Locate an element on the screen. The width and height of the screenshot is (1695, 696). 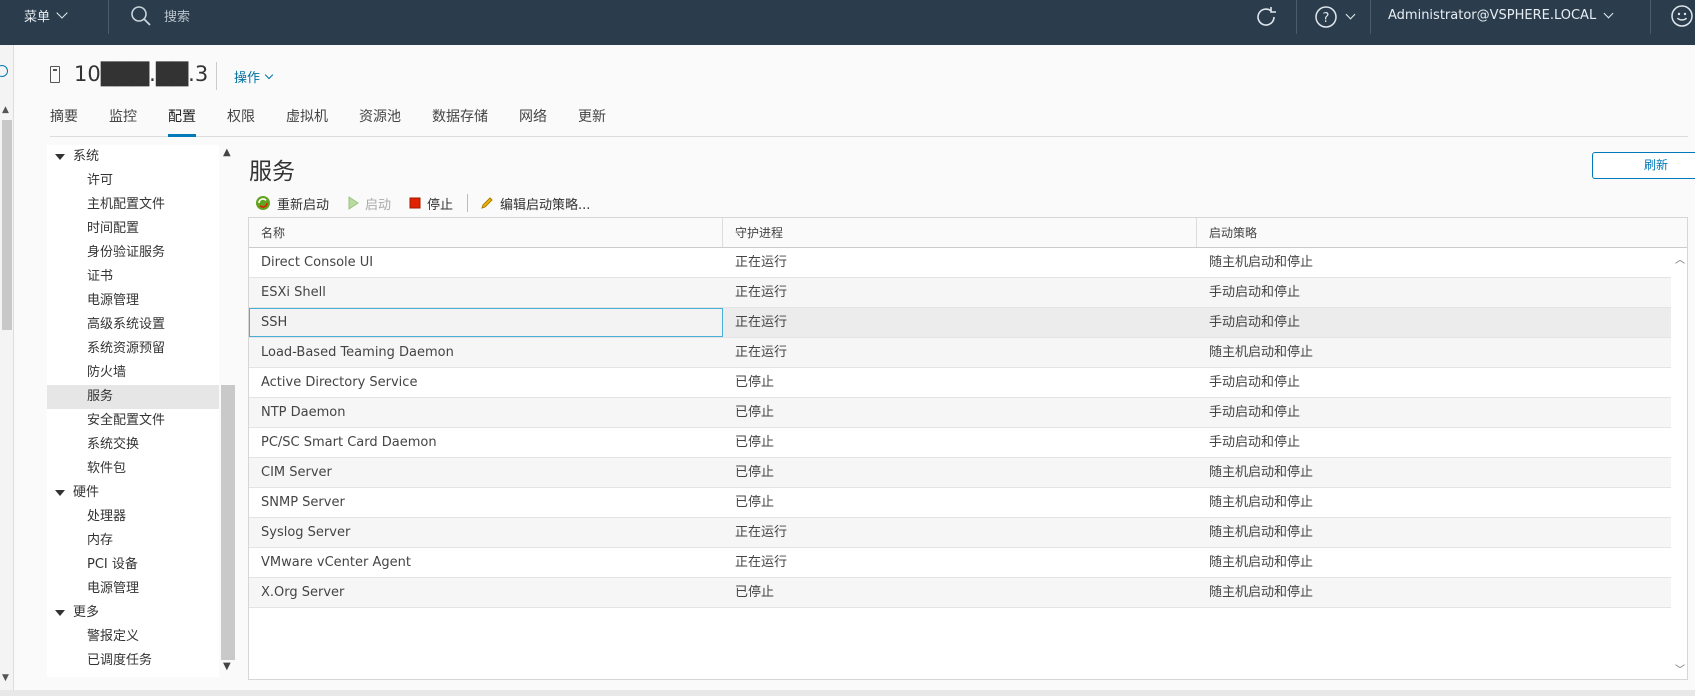
tree-item-auth-services: 身份验证服务 is located at coordinates (142, 253).